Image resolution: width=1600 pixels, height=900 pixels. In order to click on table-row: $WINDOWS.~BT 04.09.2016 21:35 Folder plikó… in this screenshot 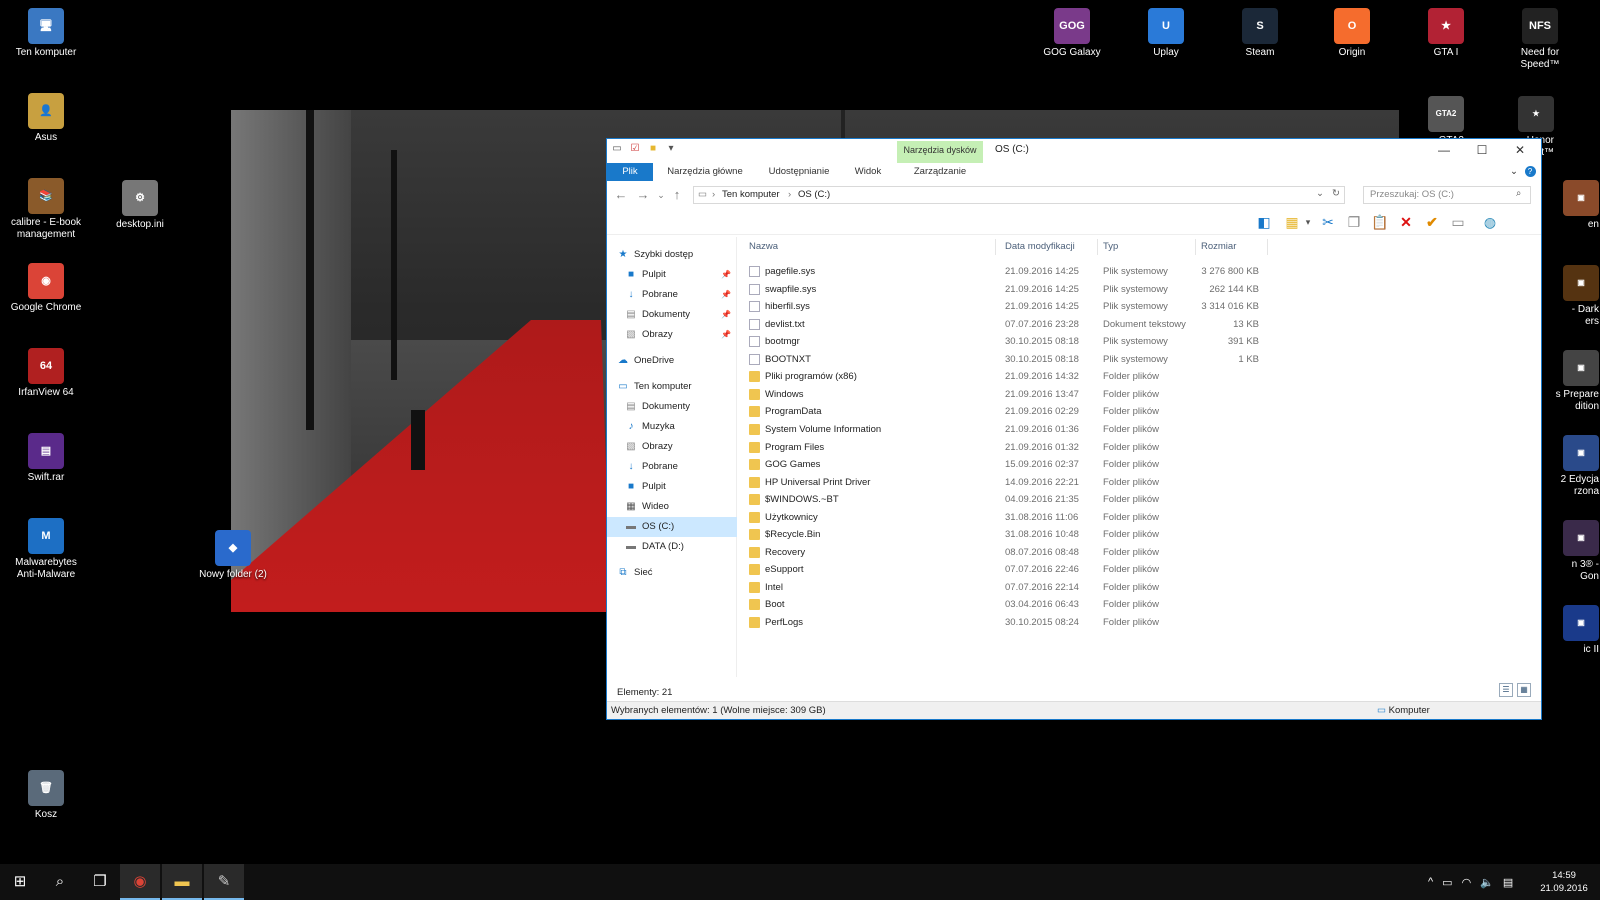, I will do `click(1009, 500)`.